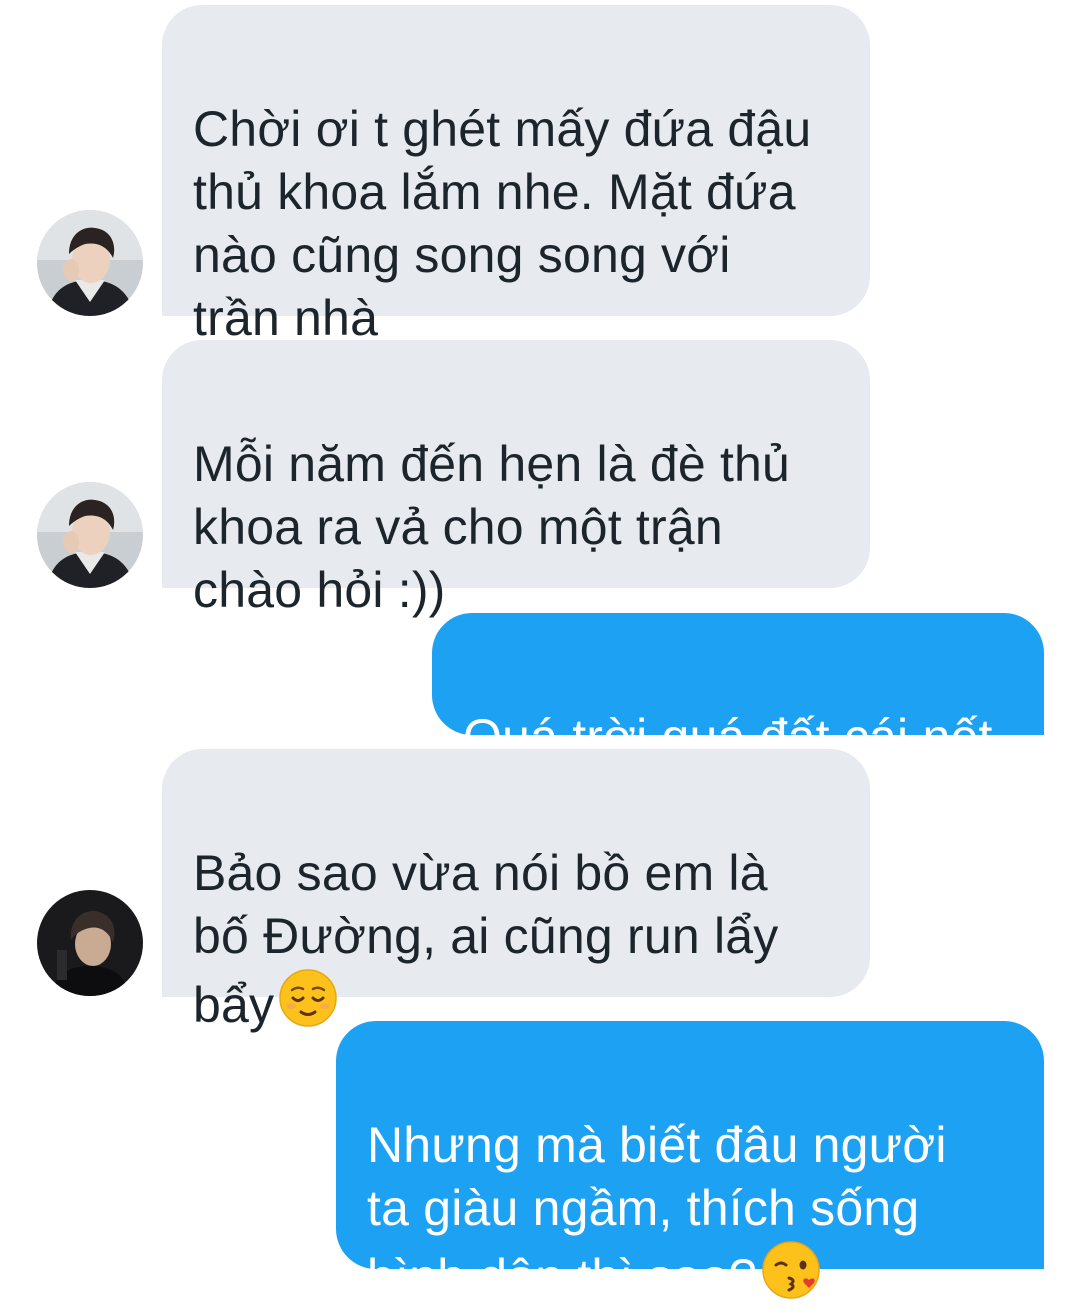  What do you see at coordinates (791, 1277) in the screenshot?
I see `kissing-face-icon` at bounding box center [791, 1277].